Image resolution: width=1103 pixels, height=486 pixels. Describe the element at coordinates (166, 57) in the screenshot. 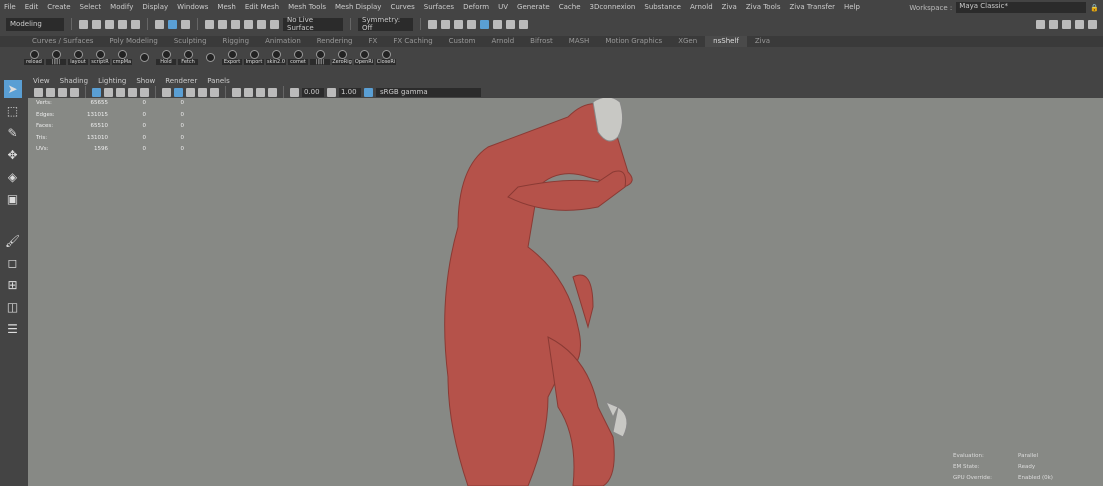

I see `shelf-button: Hold` at that location.